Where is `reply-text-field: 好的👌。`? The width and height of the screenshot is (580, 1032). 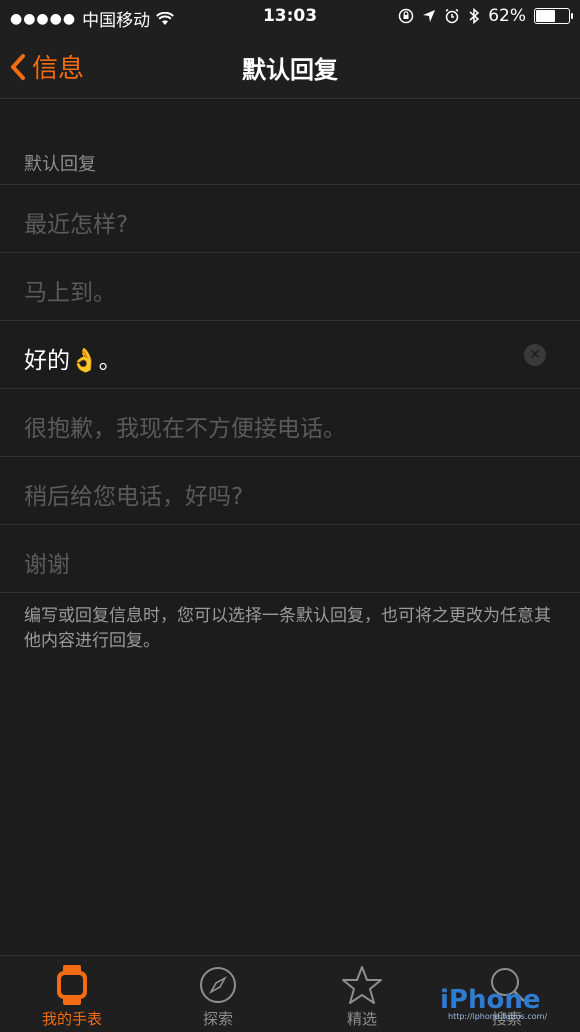
reply-text-field: 好的👌。 is located at coordinates (73, 358).